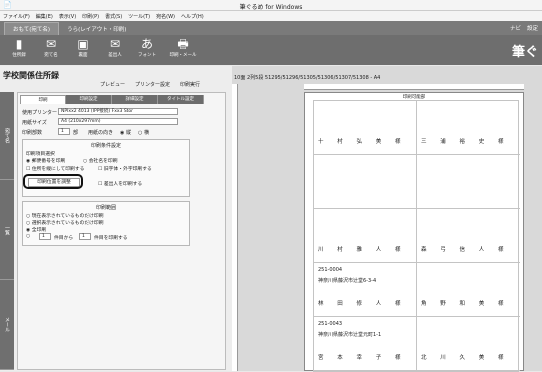  I want to click on dialog-tabs: 印刷 印刷設定 詳細設定 タイトル設定, so click(112, 99).